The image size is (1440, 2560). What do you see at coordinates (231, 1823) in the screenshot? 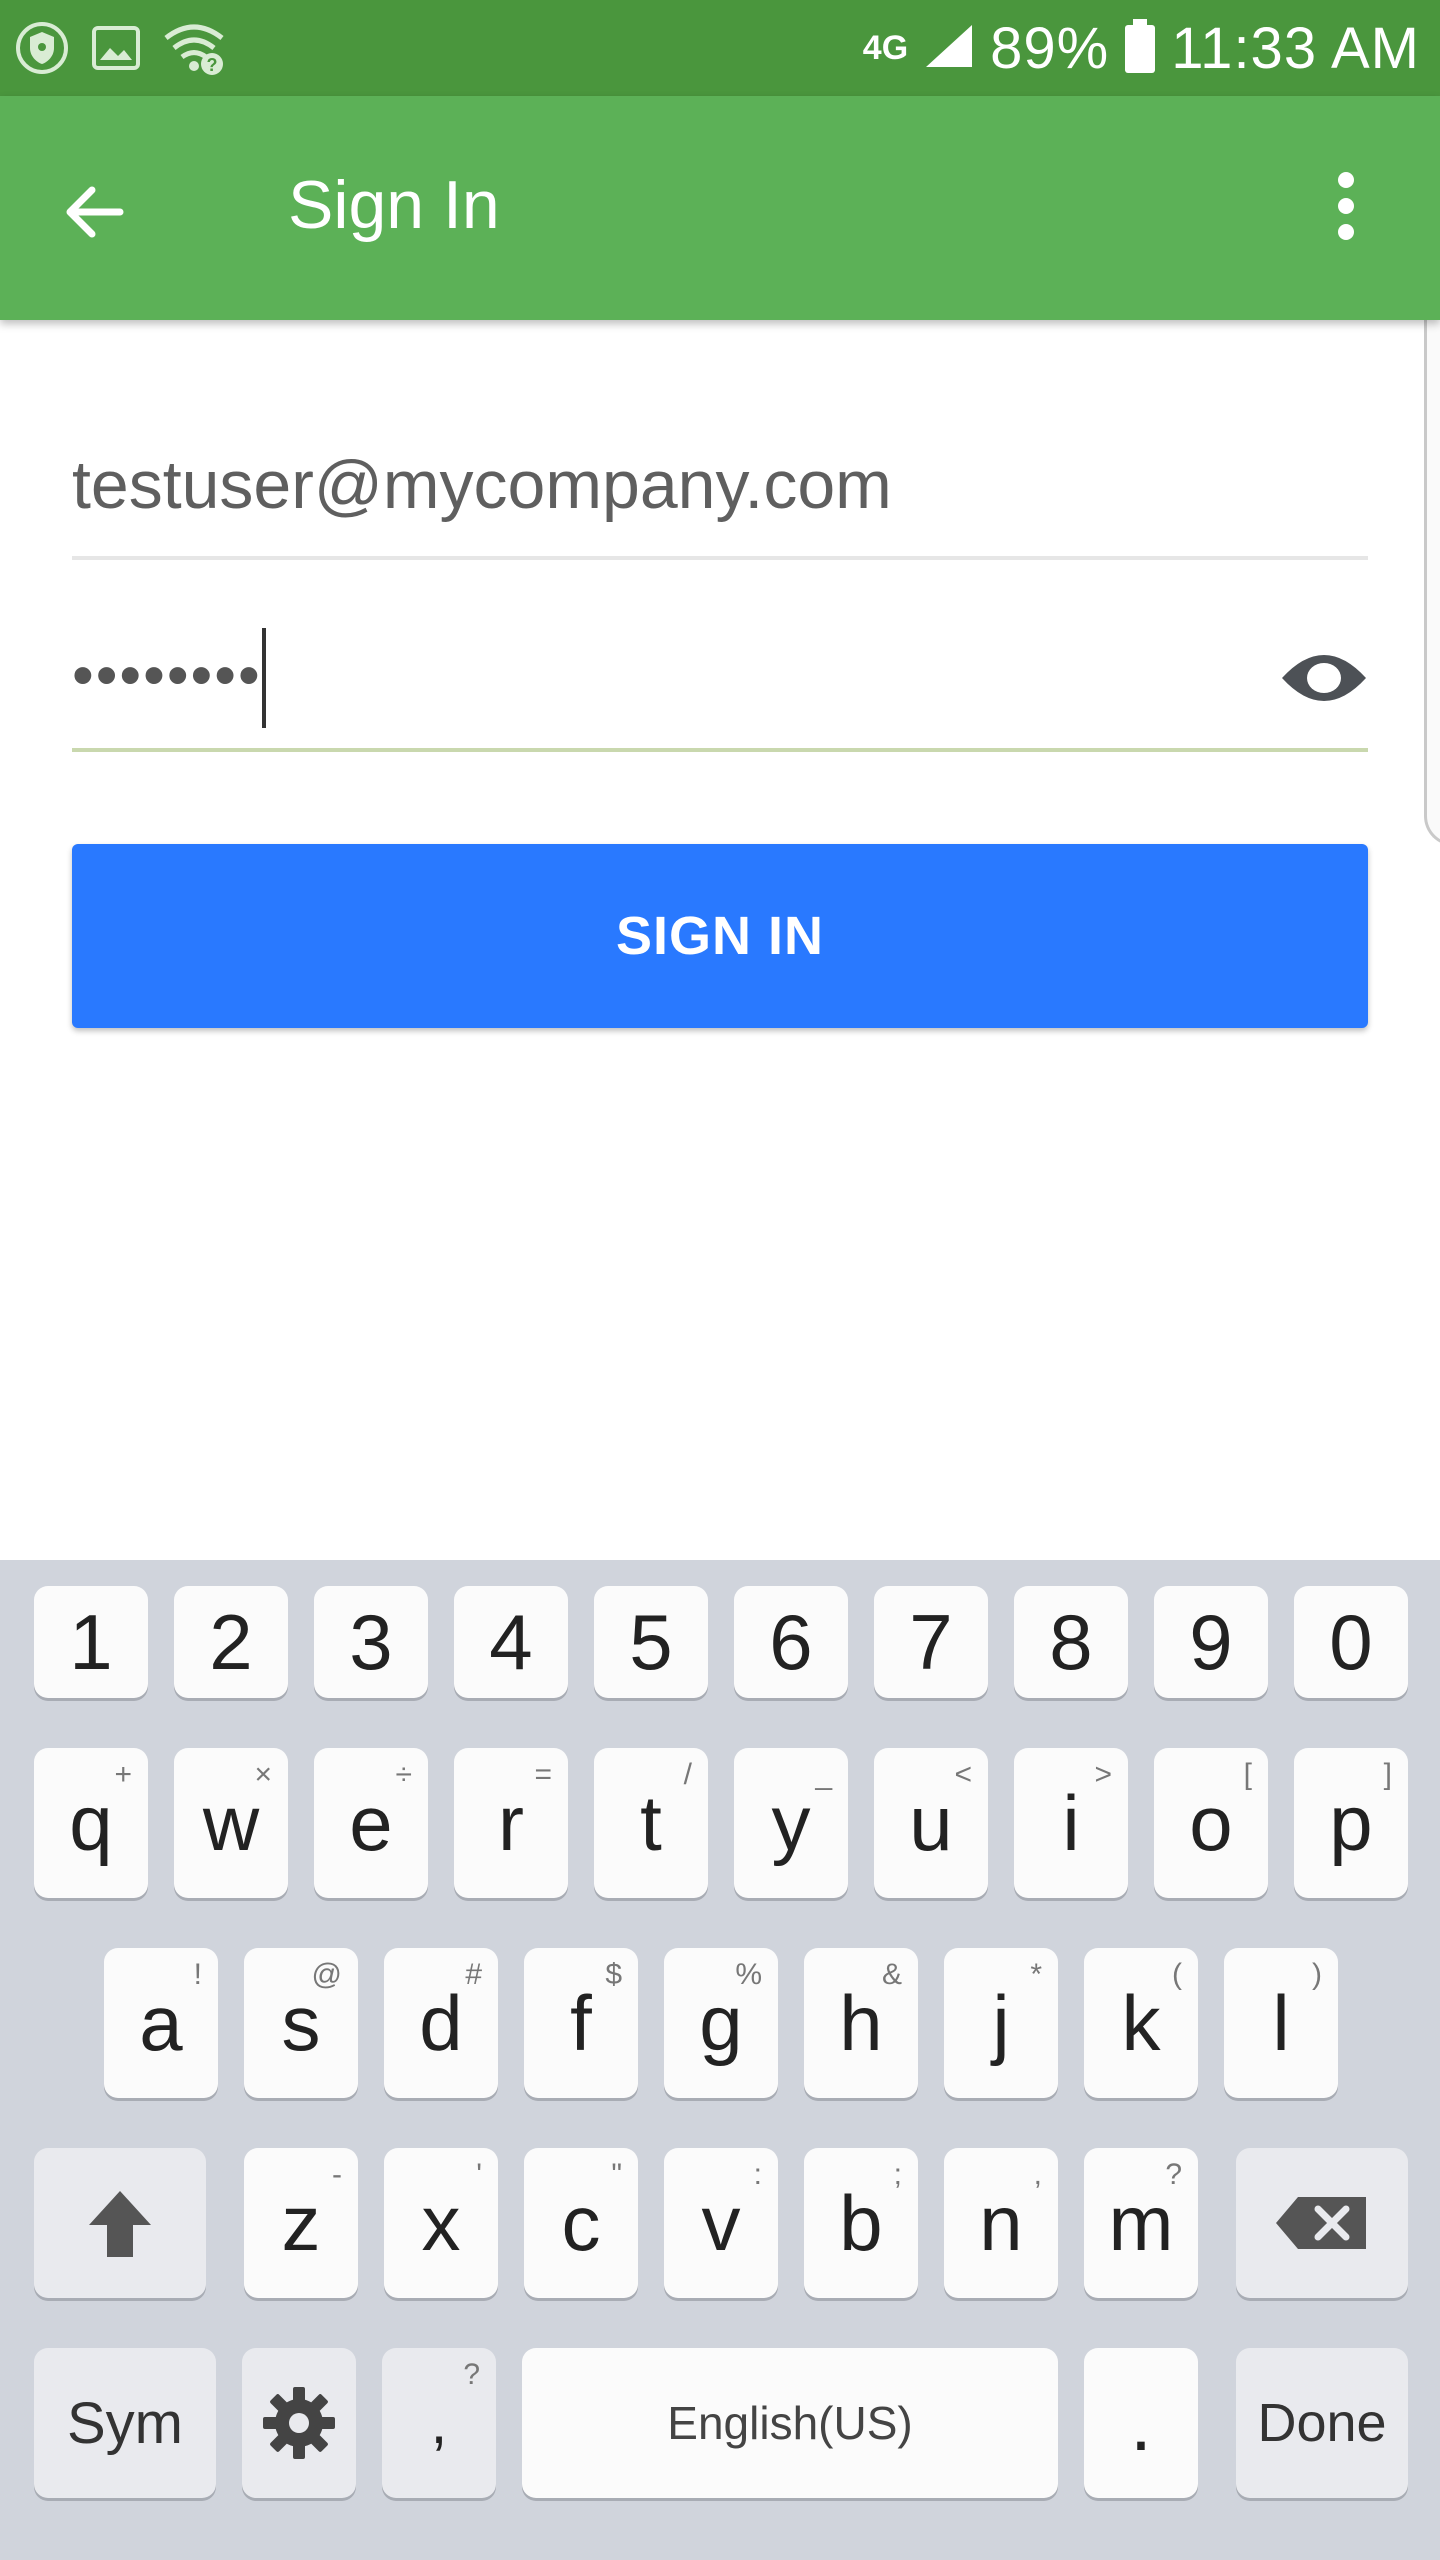
I see `key-w: × w` at bounding box center [231, 1823].